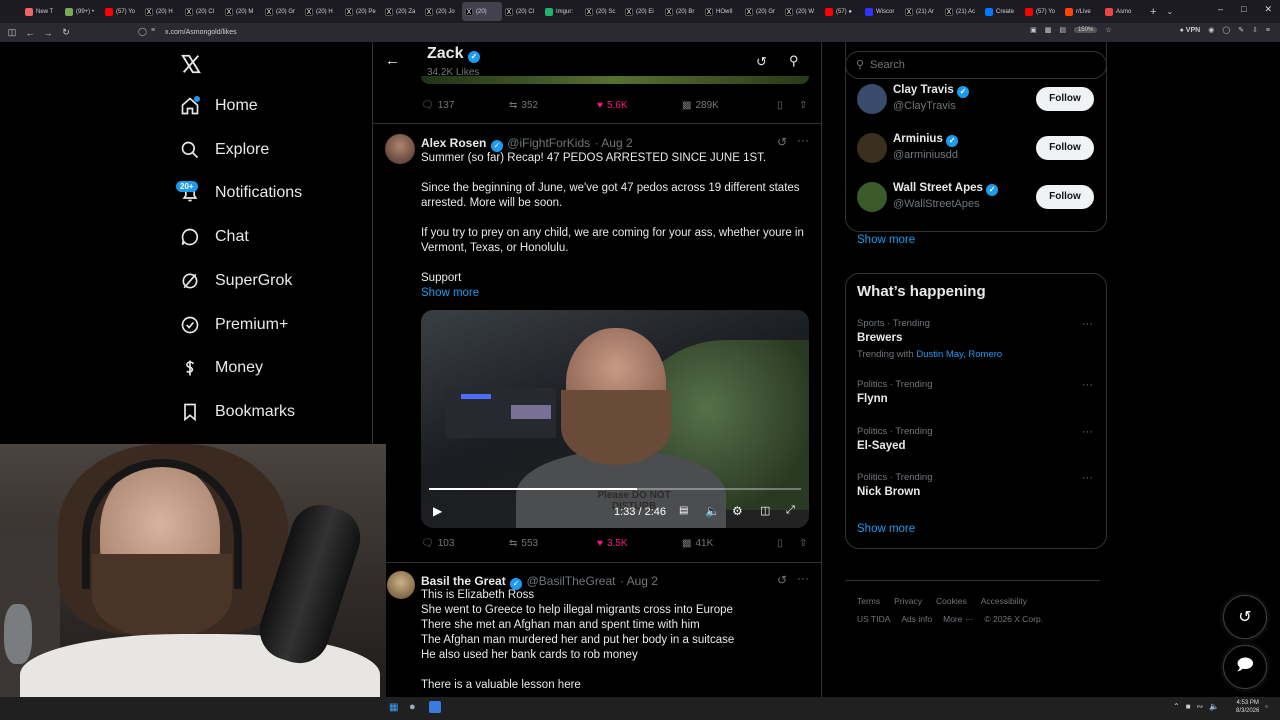  Describe the element at coordinates (1266, 706) in the screenshot. I see `notification-center-icon: ▫` at that location.